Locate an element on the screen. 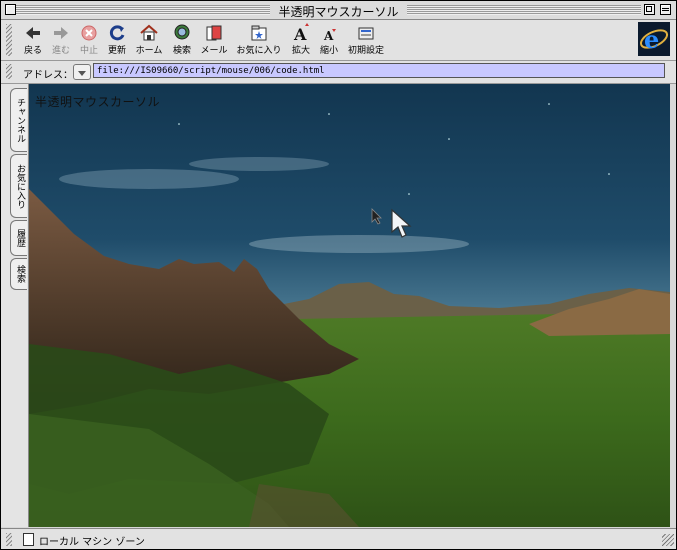 Image resolution: width=677 pixels, height=550 pixels. mail-button: メール is located at coordinates (214, 39).